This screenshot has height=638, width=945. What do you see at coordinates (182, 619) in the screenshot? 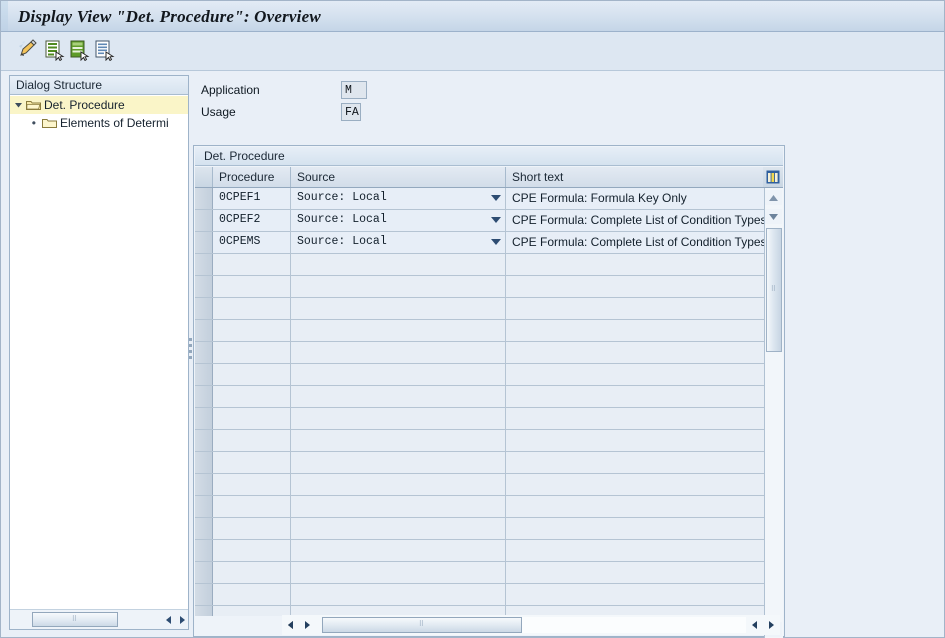
I see `tree-scroll-right-button` at bounding box center [182, 619].